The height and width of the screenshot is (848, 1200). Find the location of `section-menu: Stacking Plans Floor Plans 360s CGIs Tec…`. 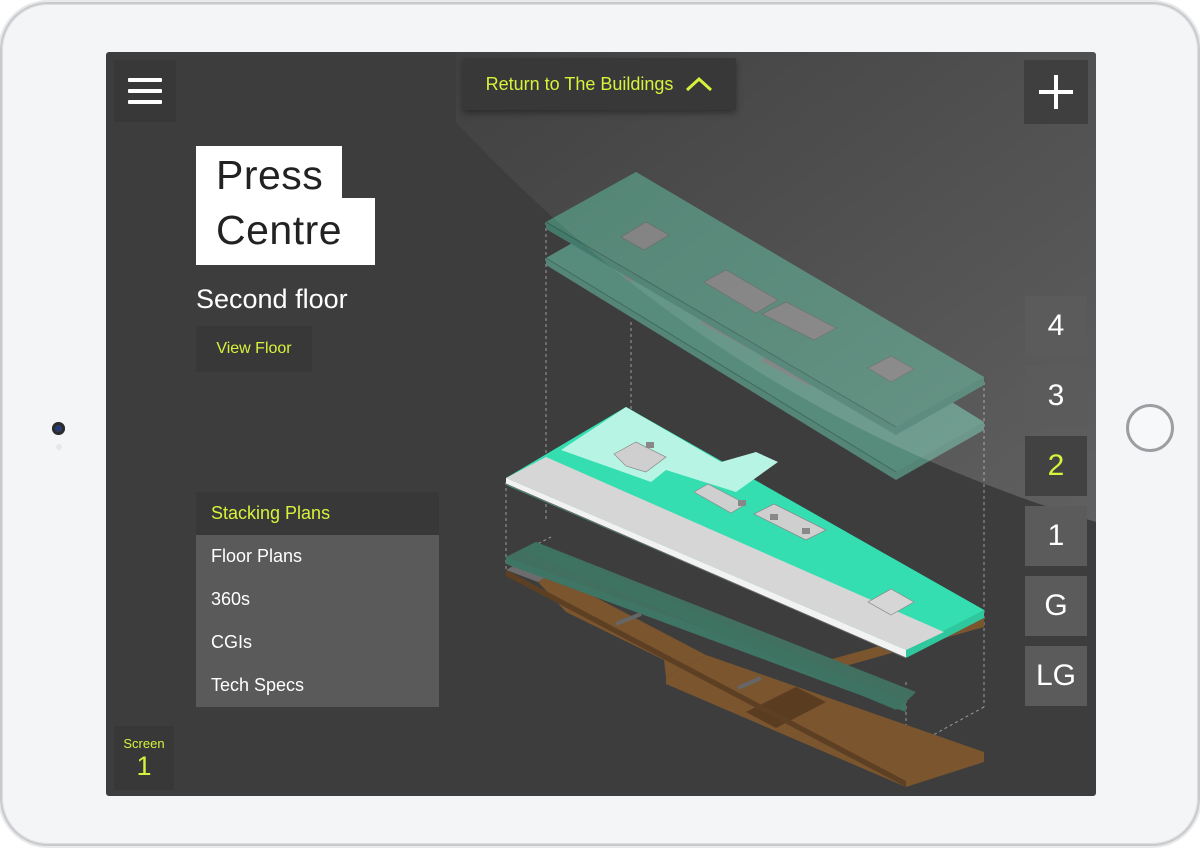

section-menu: Stacking Plans Floor Plans 360s CGIs Tec… is located at coordinates (317, 599).